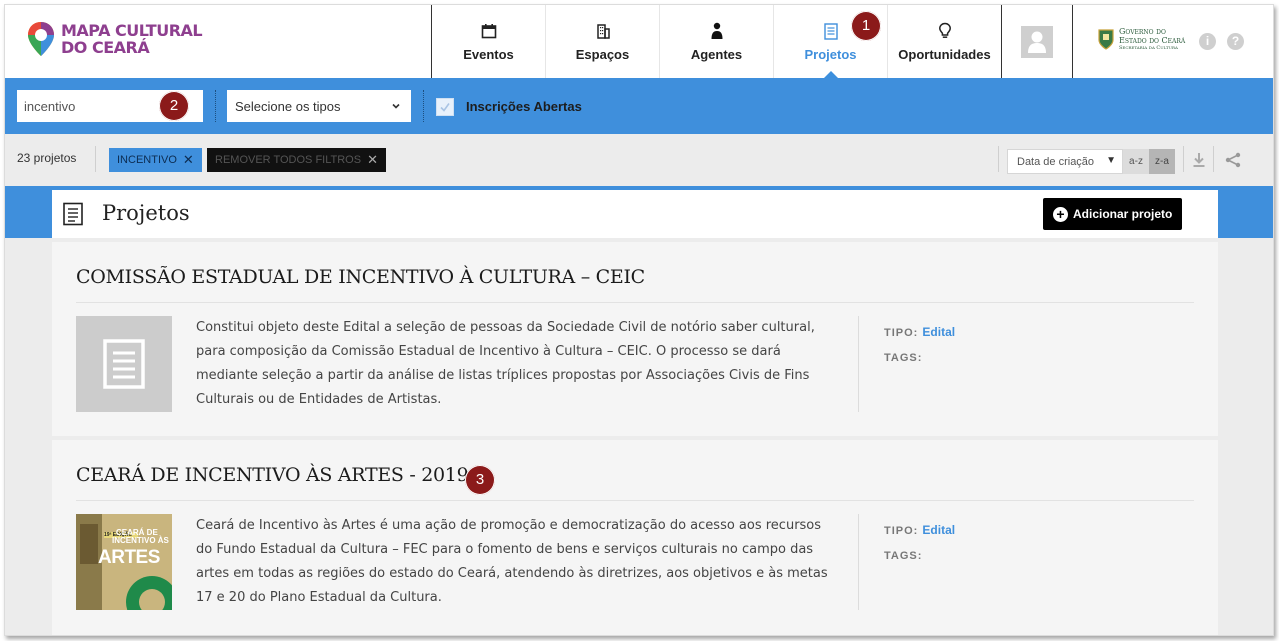 This screenshot has width=1279, height=641. I want to click on info-icon: i, so click(1207, 41).